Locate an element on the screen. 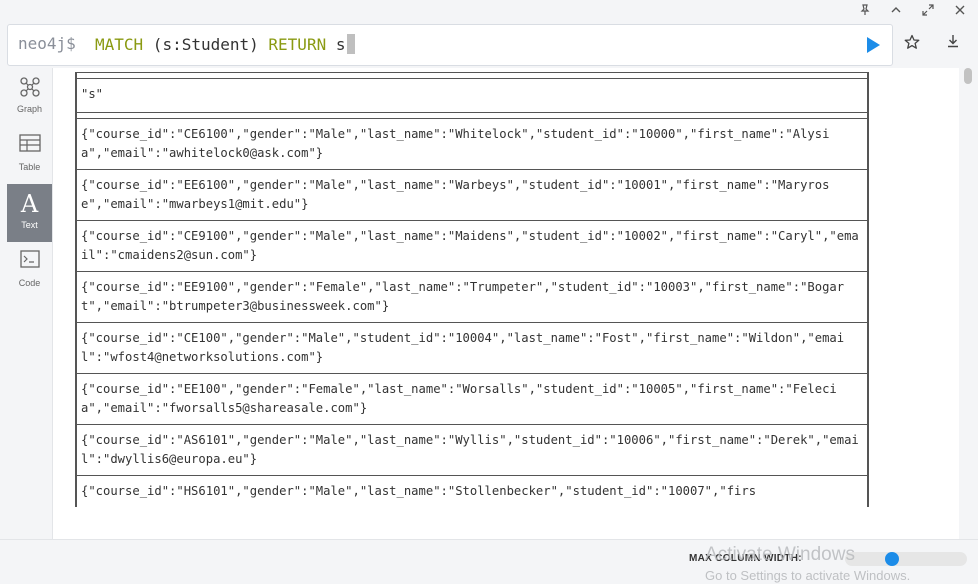  query-pattern: (s:Student) is located at coordinates (206, 44).